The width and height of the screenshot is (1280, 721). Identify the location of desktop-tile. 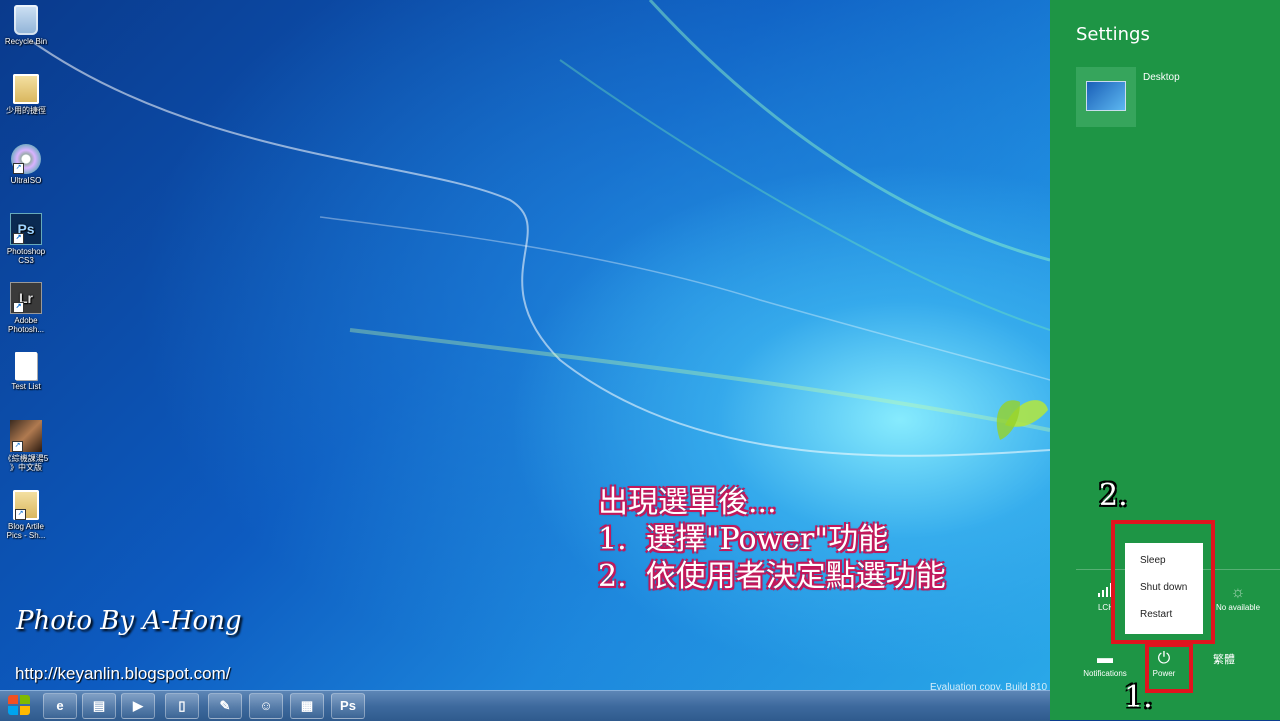
(1106, 97).